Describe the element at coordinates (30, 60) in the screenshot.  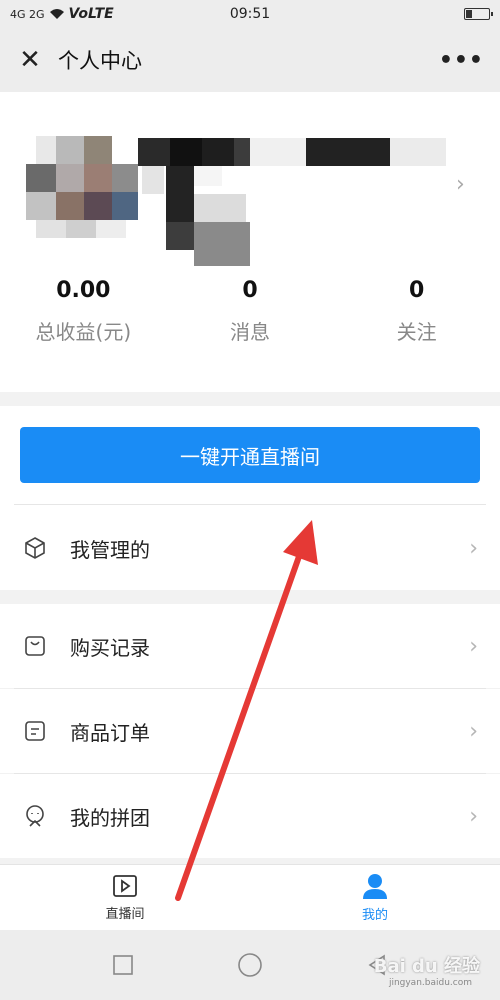
I see `close-icon: ✕` at that location.